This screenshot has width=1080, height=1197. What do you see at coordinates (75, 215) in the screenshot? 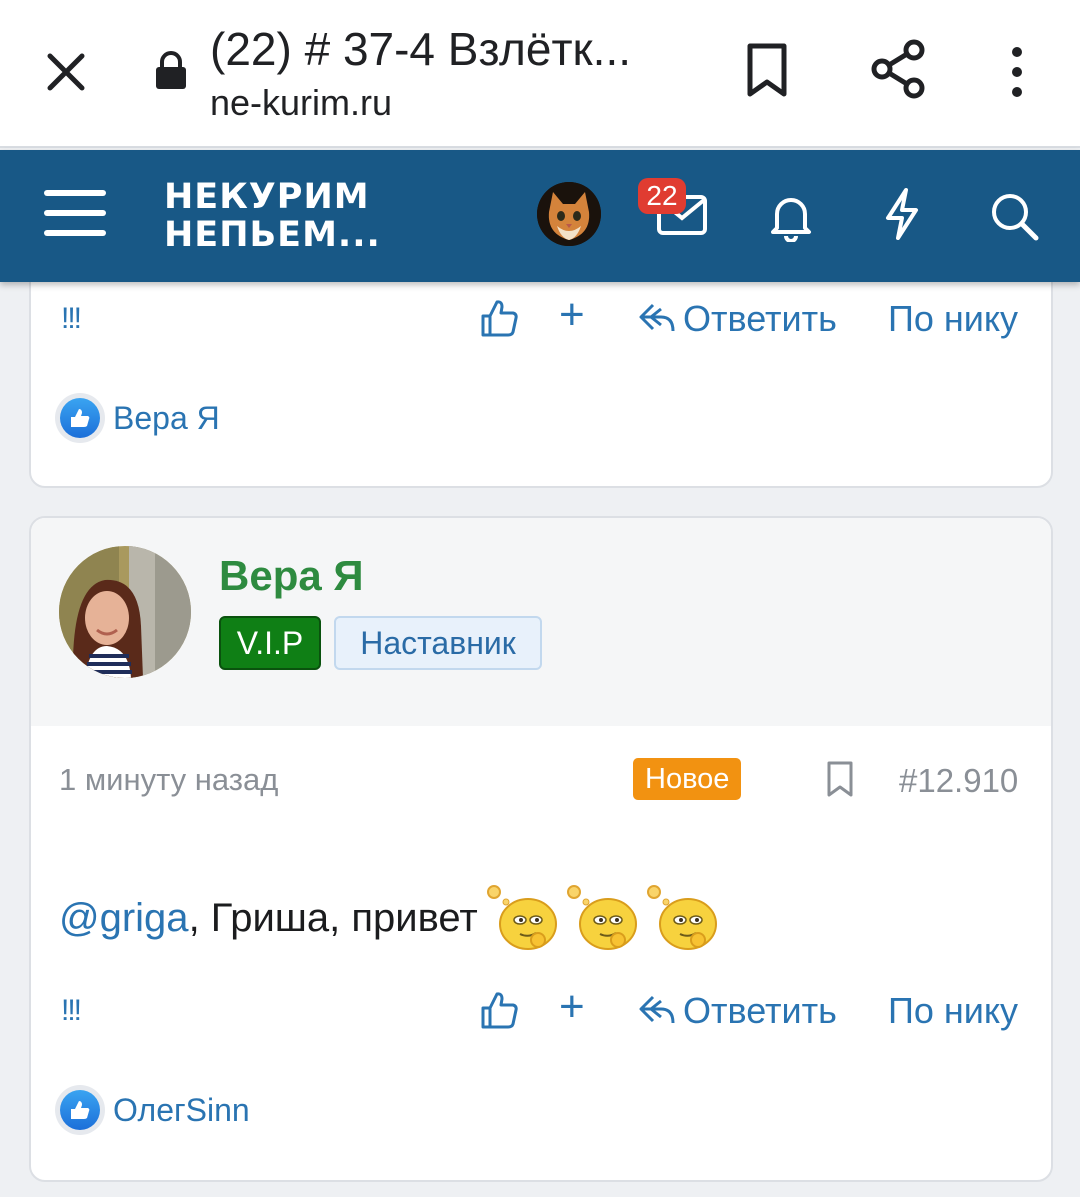
I see `menu-icon` at bounding box center [75, 215].